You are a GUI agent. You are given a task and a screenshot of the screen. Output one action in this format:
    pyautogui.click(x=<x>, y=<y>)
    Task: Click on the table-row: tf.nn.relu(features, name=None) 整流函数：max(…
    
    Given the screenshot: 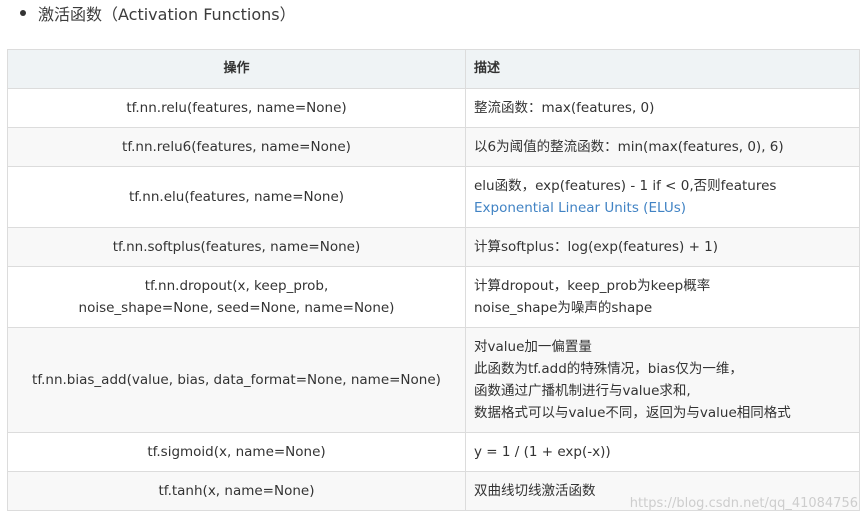 What is the action you would take?
    pyautogui.click(x=433, y=108)
    